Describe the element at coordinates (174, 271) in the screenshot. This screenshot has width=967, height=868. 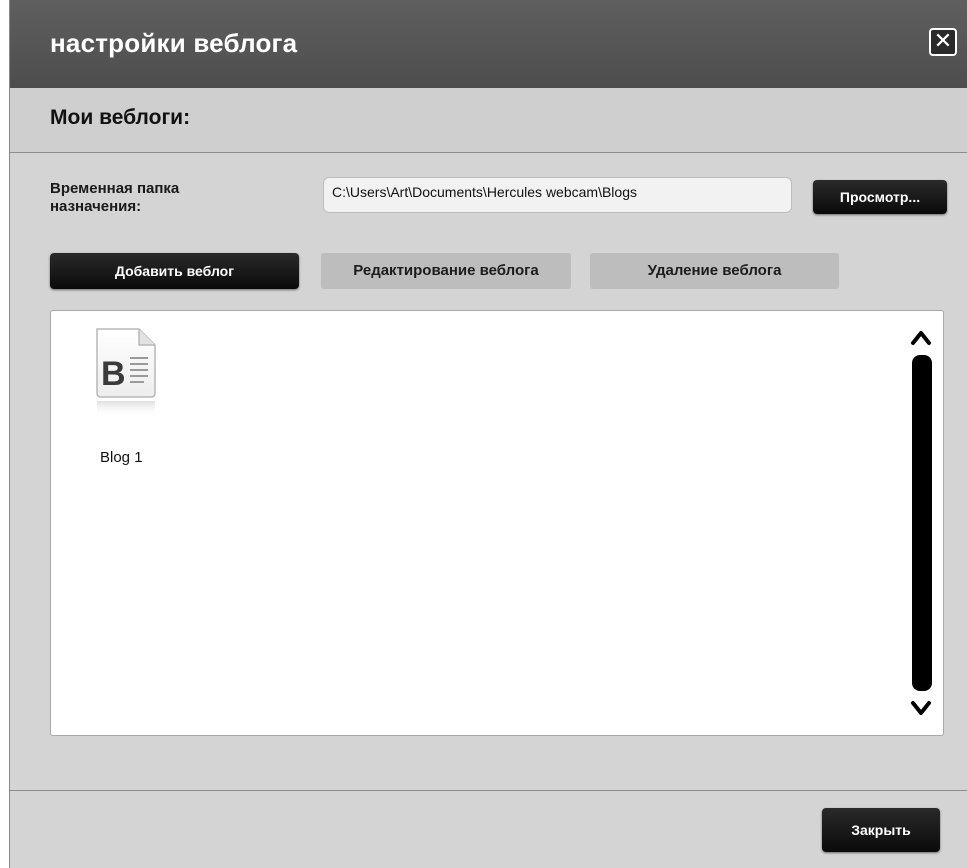
I see `add-blog-button: Добавить веблог` at that location.